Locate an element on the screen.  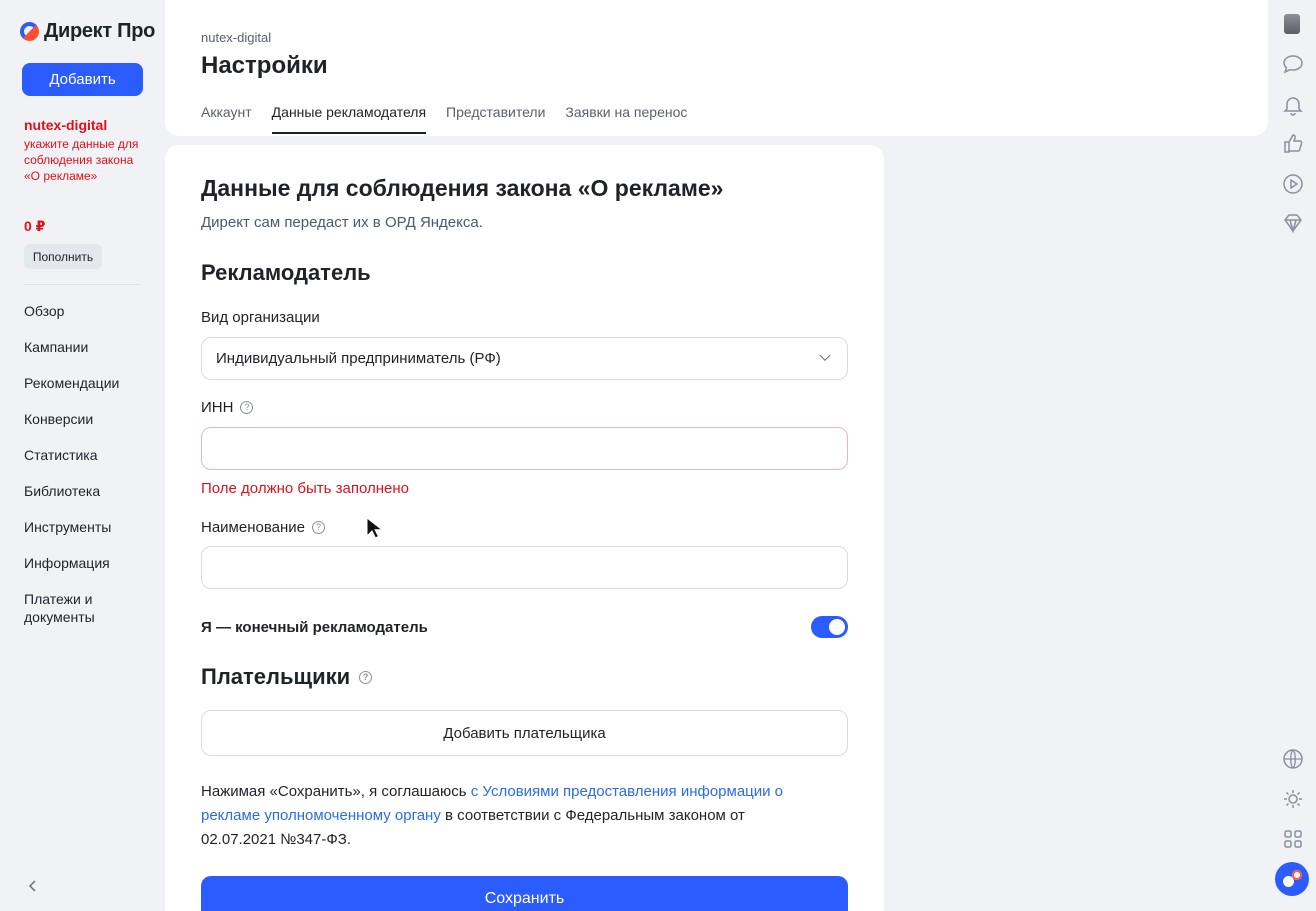
tab-account: Аккаунт is located at coordinates (226, 119).